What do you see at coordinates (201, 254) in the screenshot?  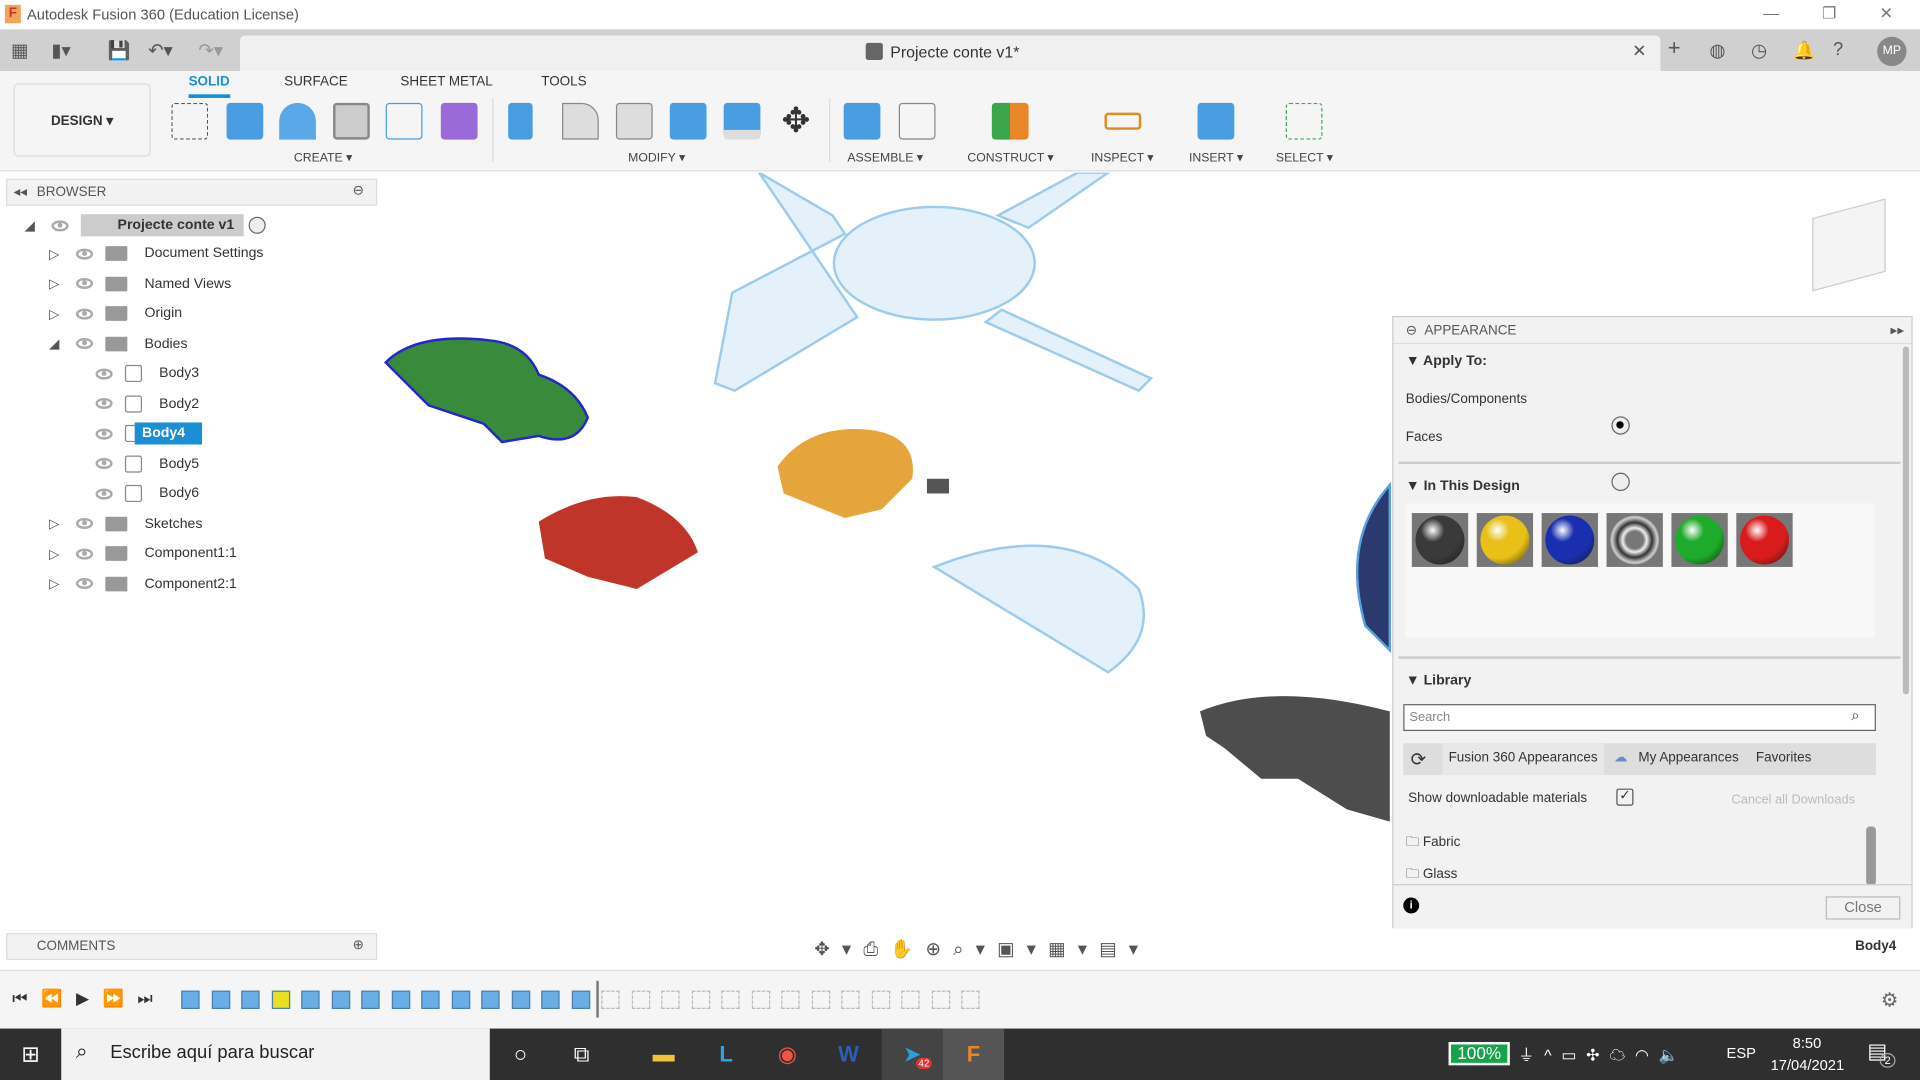 I see `tree-item: ▷ Document Settings` at bounding box center [201, 254].